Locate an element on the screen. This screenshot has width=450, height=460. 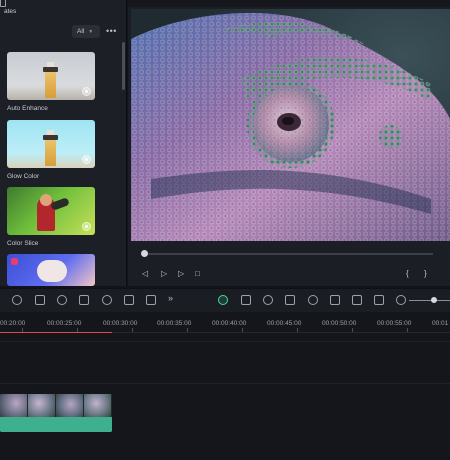
template-label: Color Slice is located at coordinates (23, 243).